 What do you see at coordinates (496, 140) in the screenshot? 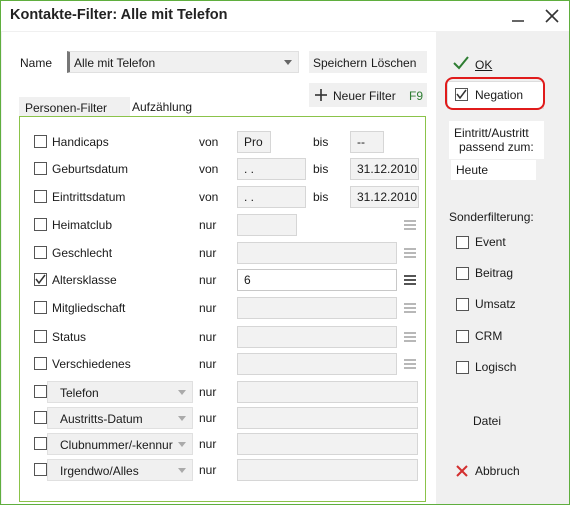
I see `eintritt-label-box: Eintritt/Austritt passend zum:` at bounding box center [496, 140].